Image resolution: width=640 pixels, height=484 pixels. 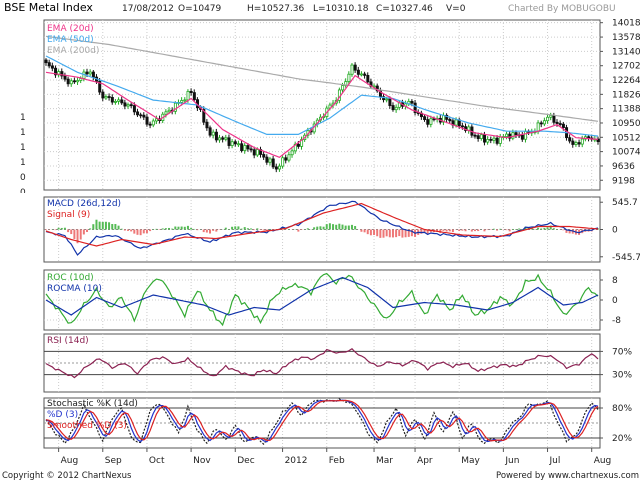 I want to click on rsi-chart: 70%30%RSI (14d), so click(x=320, y=363).